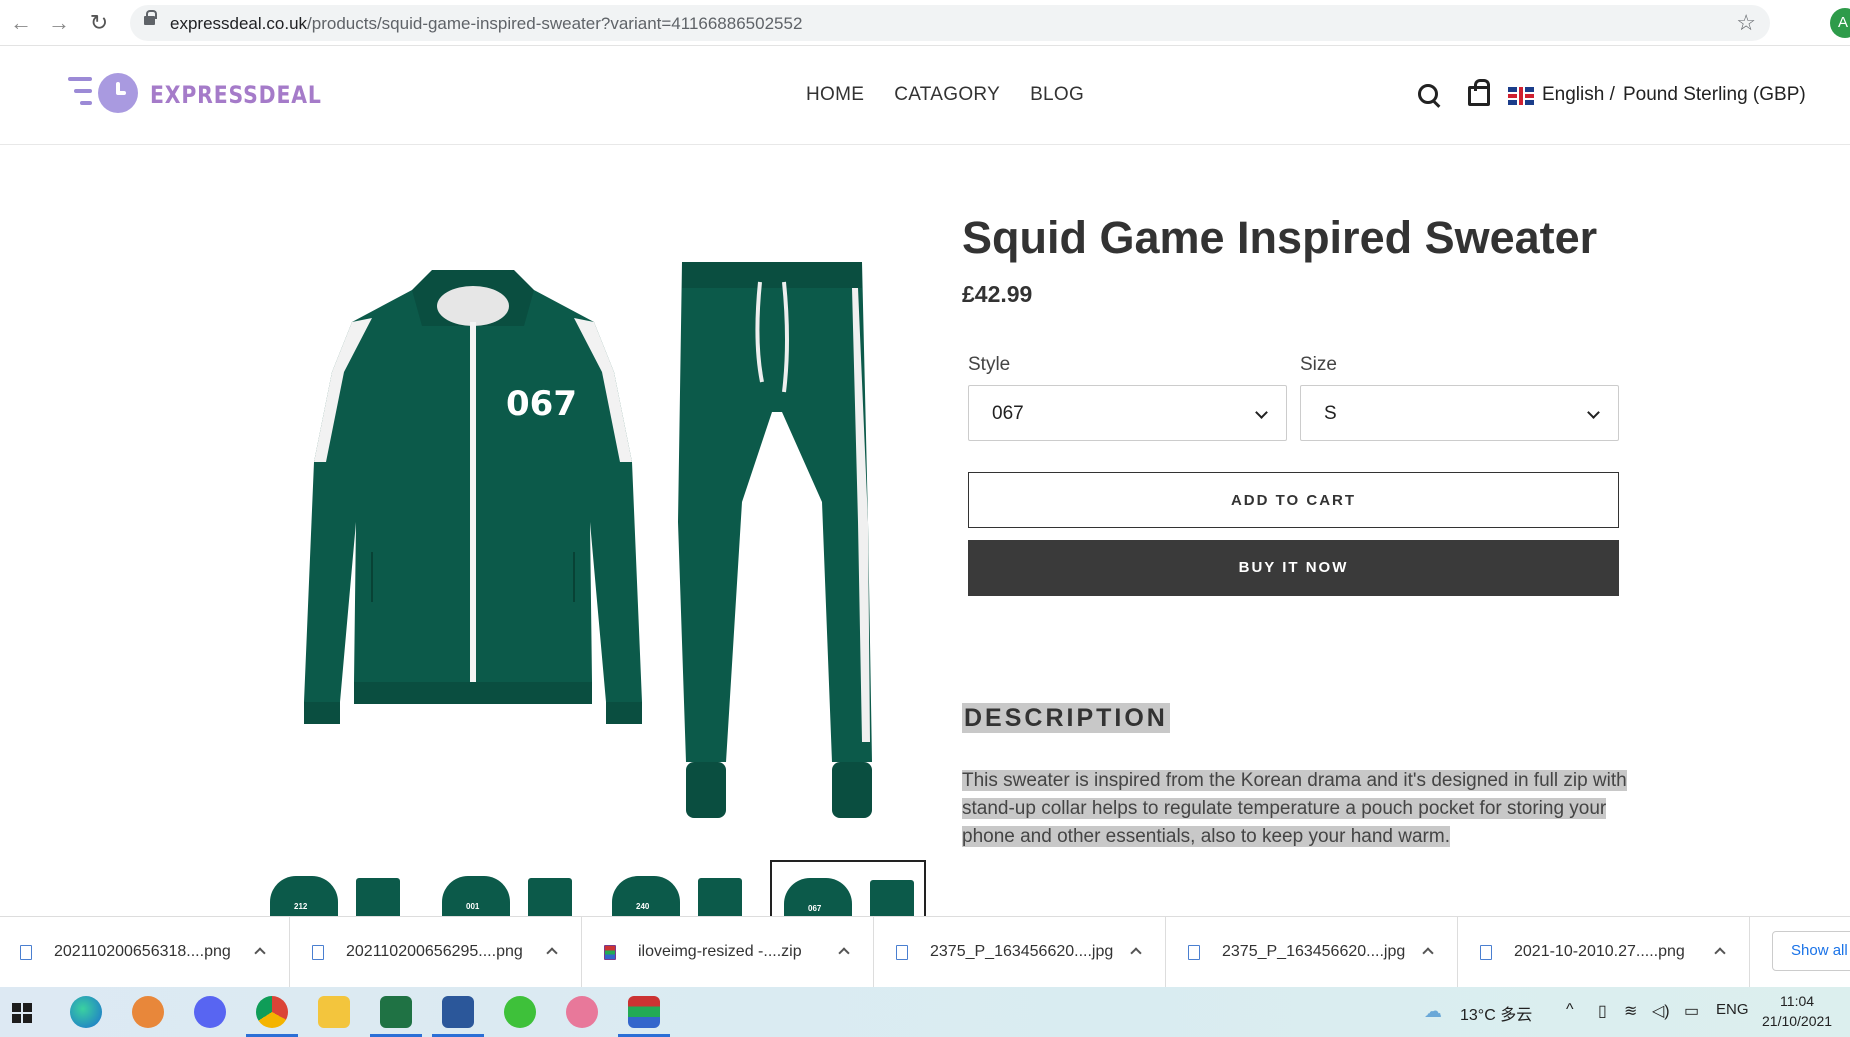 This screenshot has width=1850, height=1037. What do you see at coordinates (1496, 1013) in the screenshot?
I see `weather-text: 13°C 多云` at bounding box center [1496, 1013].